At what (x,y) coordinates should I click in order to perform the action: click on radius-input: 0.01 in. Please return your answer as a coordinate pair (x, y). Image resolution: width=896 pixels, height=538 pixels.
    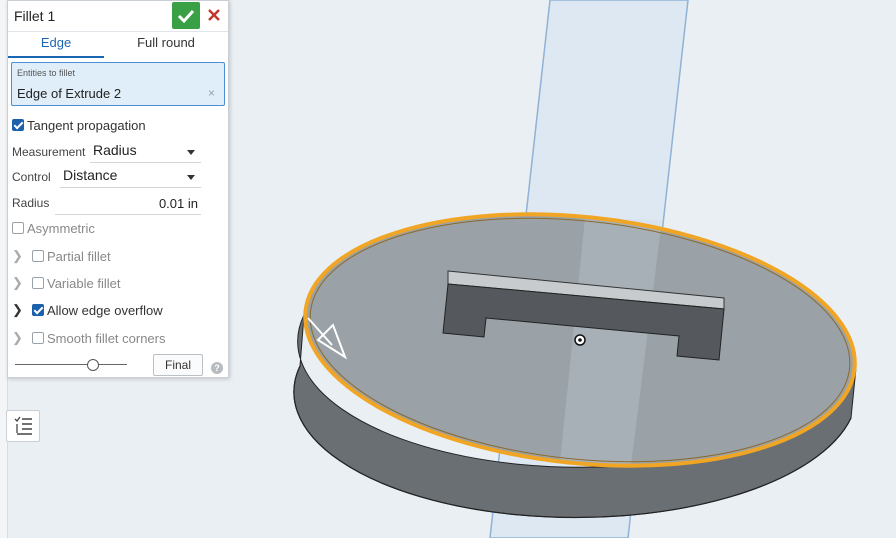
    Looking at the image, I should click on (128, 204).